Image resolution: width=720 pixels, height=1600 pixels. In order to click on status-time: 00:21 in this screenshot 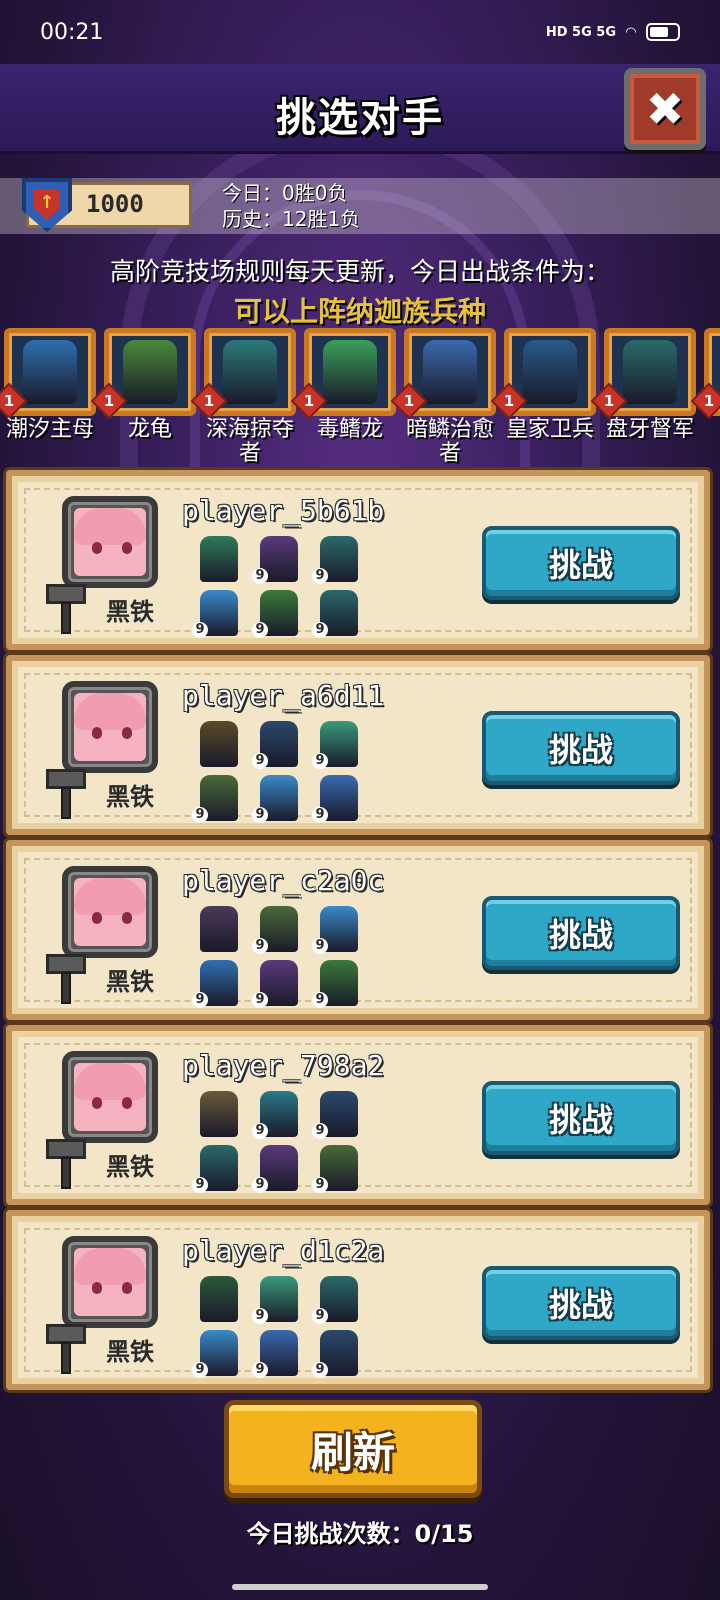, I will do `click(72, 32)`.